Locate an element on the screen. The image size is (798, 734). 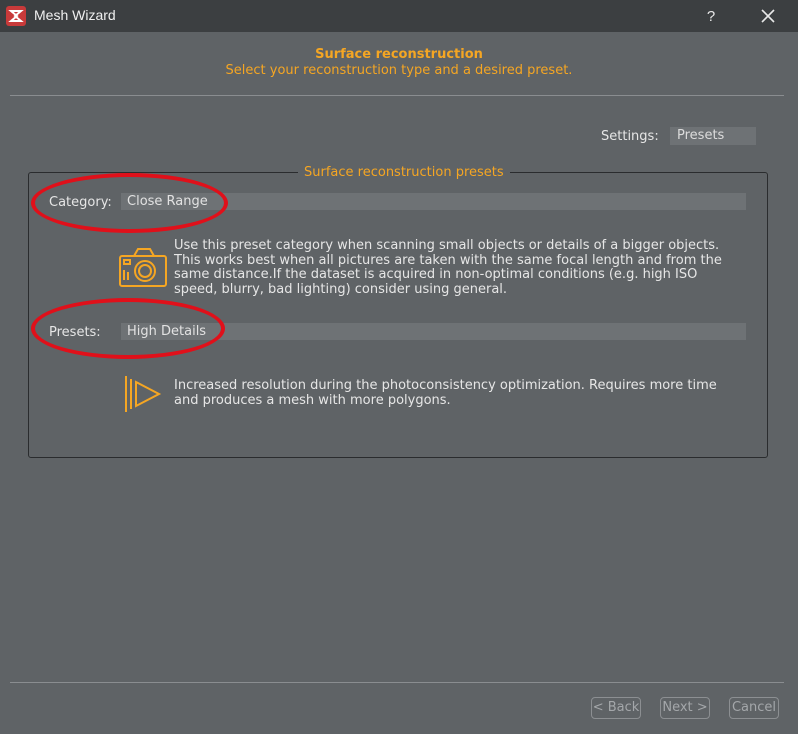
next-button: Next > is located at coordinates (685, 708).